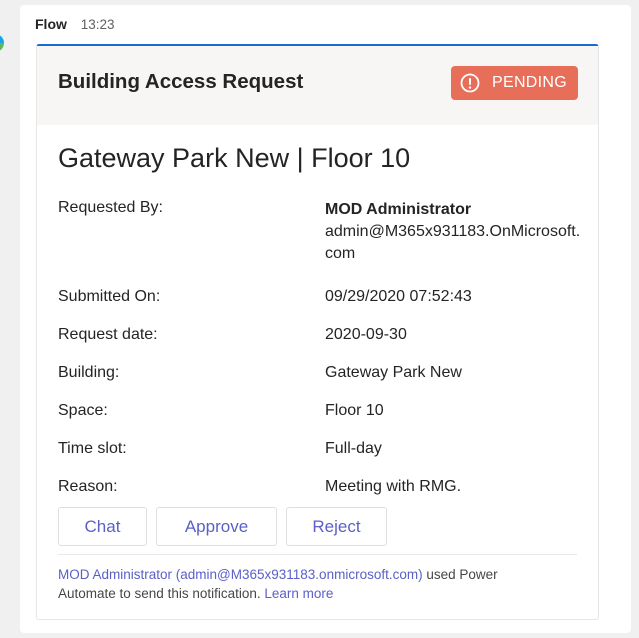  What do you see at coordinates (92, 448) in the screenshot?
I see `fact-label-time-slot: Time slot:` at bounding box center [92, 448].